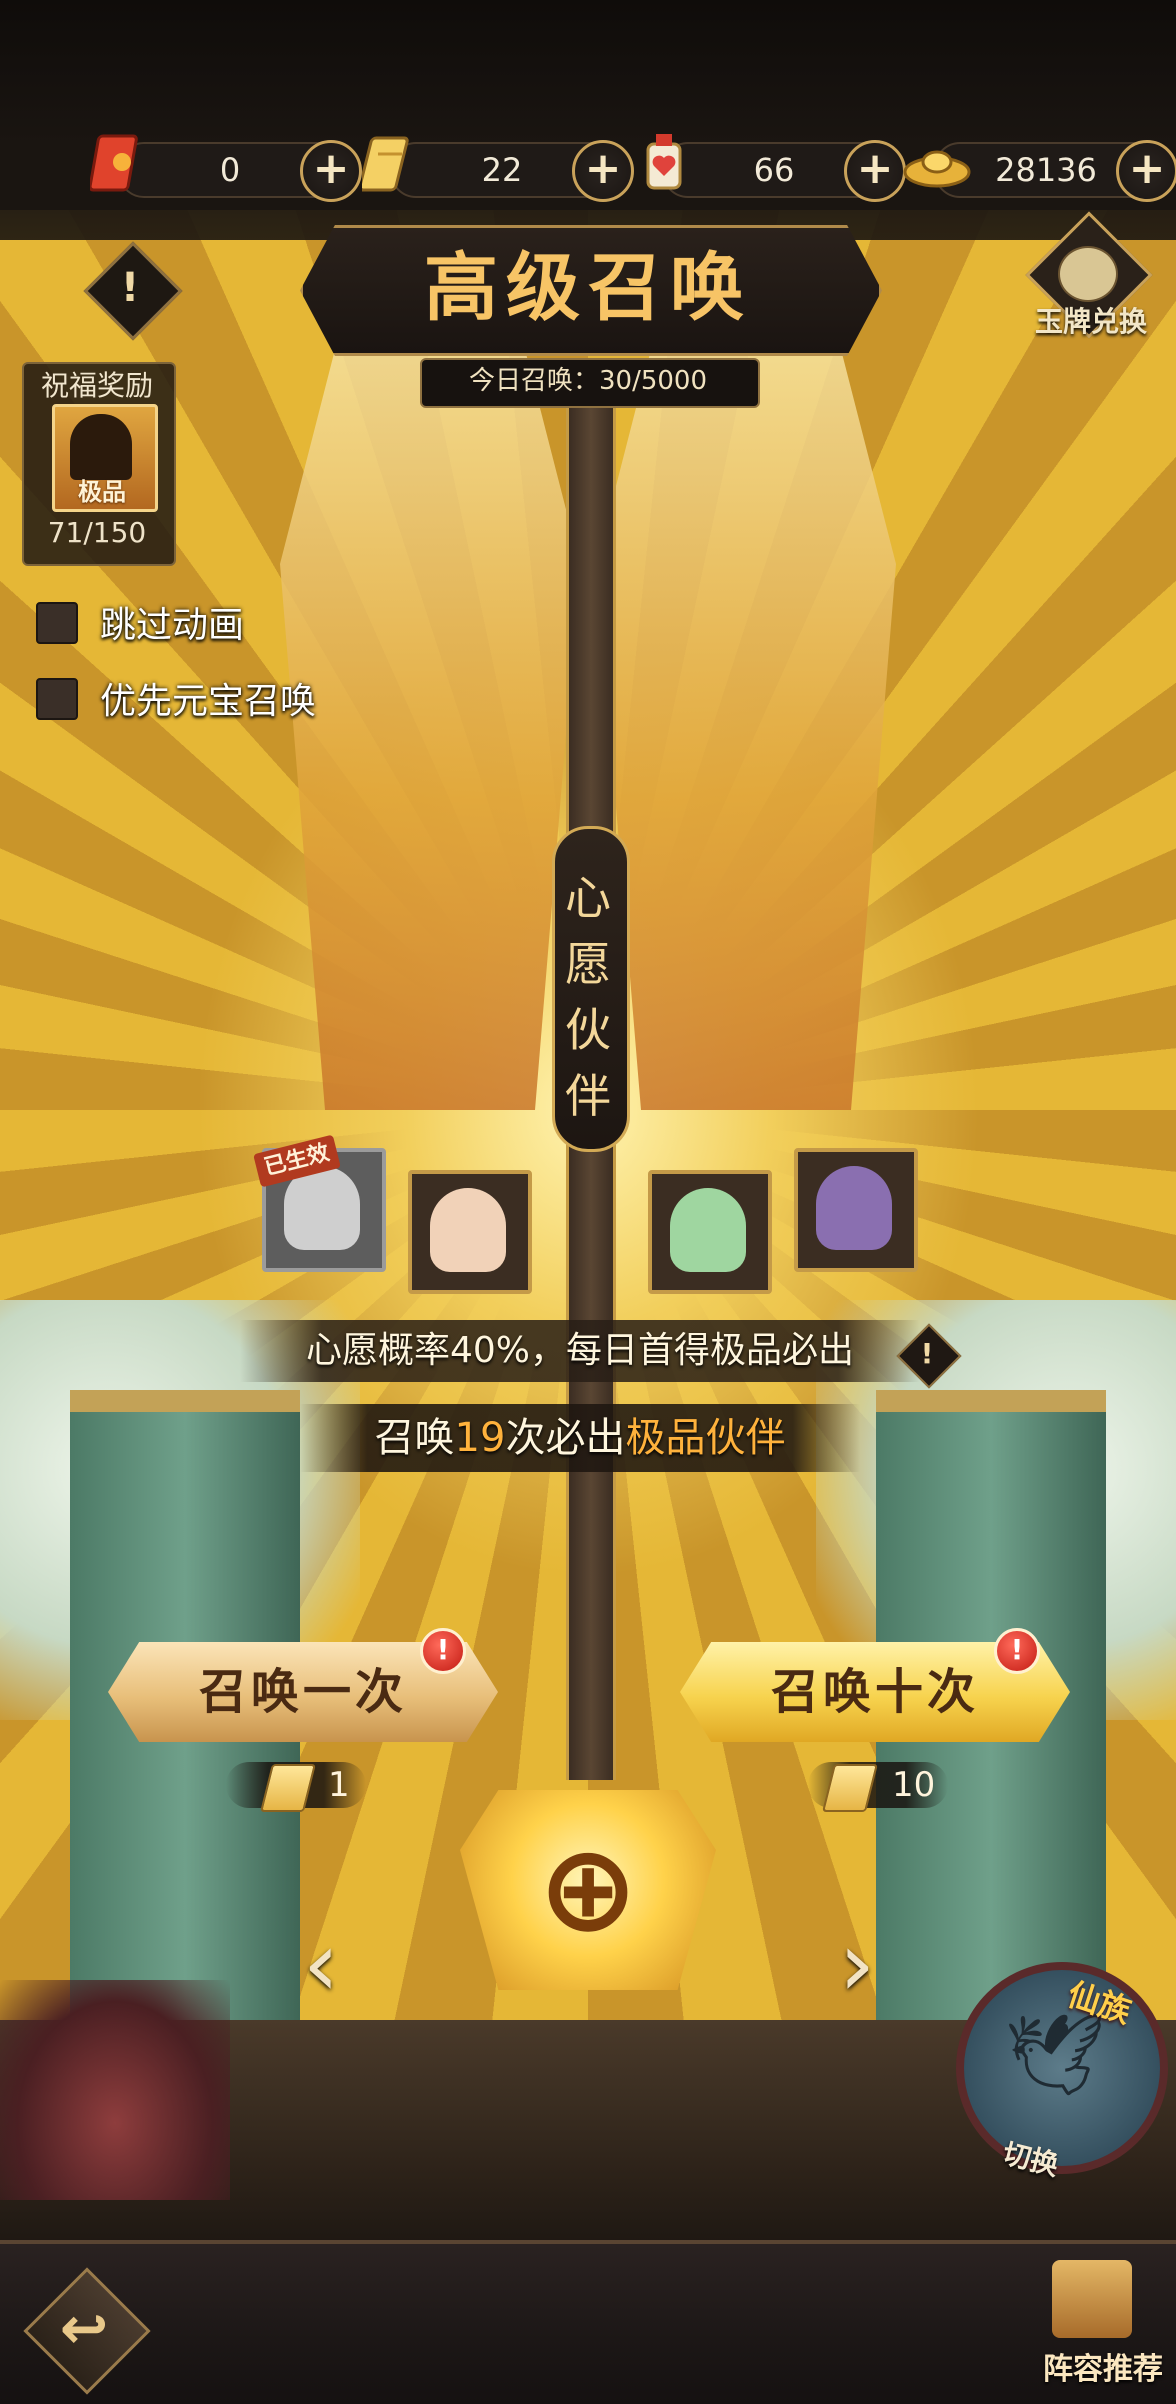 The image size is (1176, 2404). I want to click on lineup-recommend-button, so click(1092, 2299).